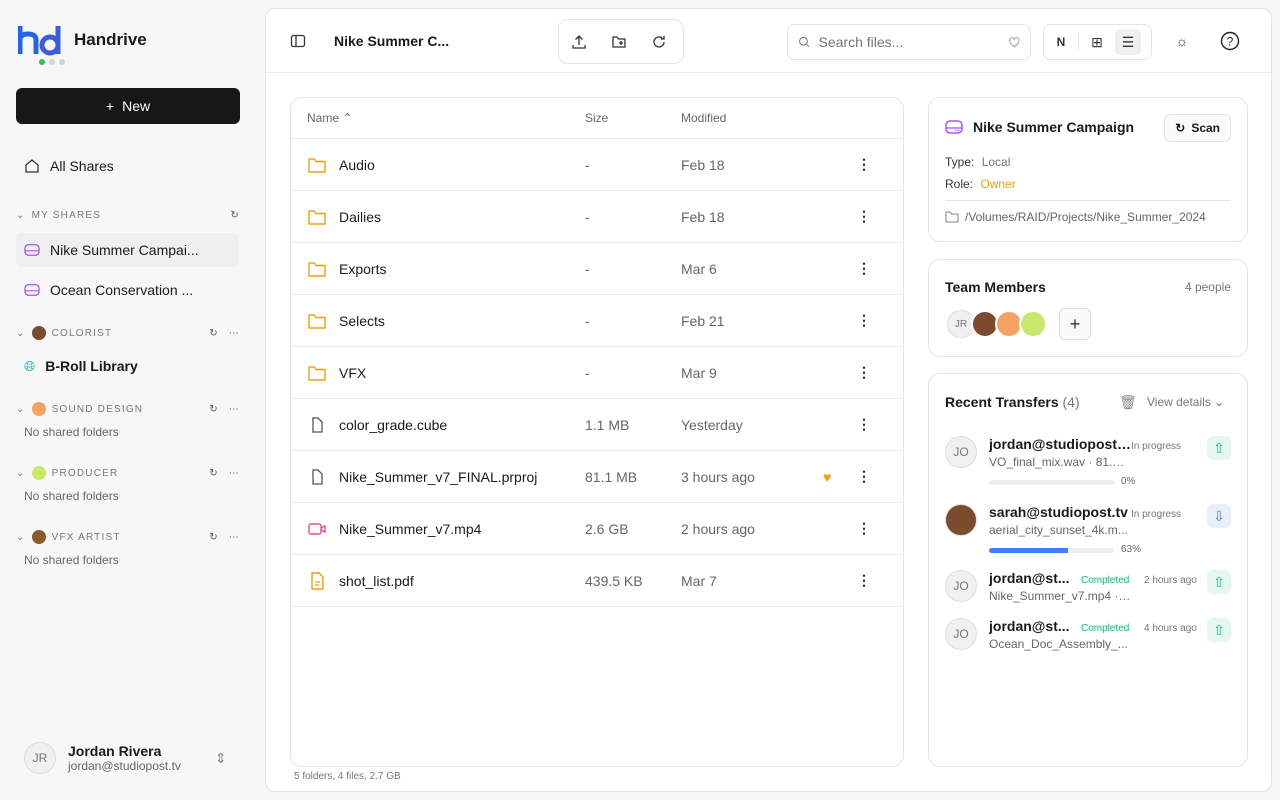 The image size is (1280, 800). I want to click on column-name: Name ⌃, so click(329, 118).